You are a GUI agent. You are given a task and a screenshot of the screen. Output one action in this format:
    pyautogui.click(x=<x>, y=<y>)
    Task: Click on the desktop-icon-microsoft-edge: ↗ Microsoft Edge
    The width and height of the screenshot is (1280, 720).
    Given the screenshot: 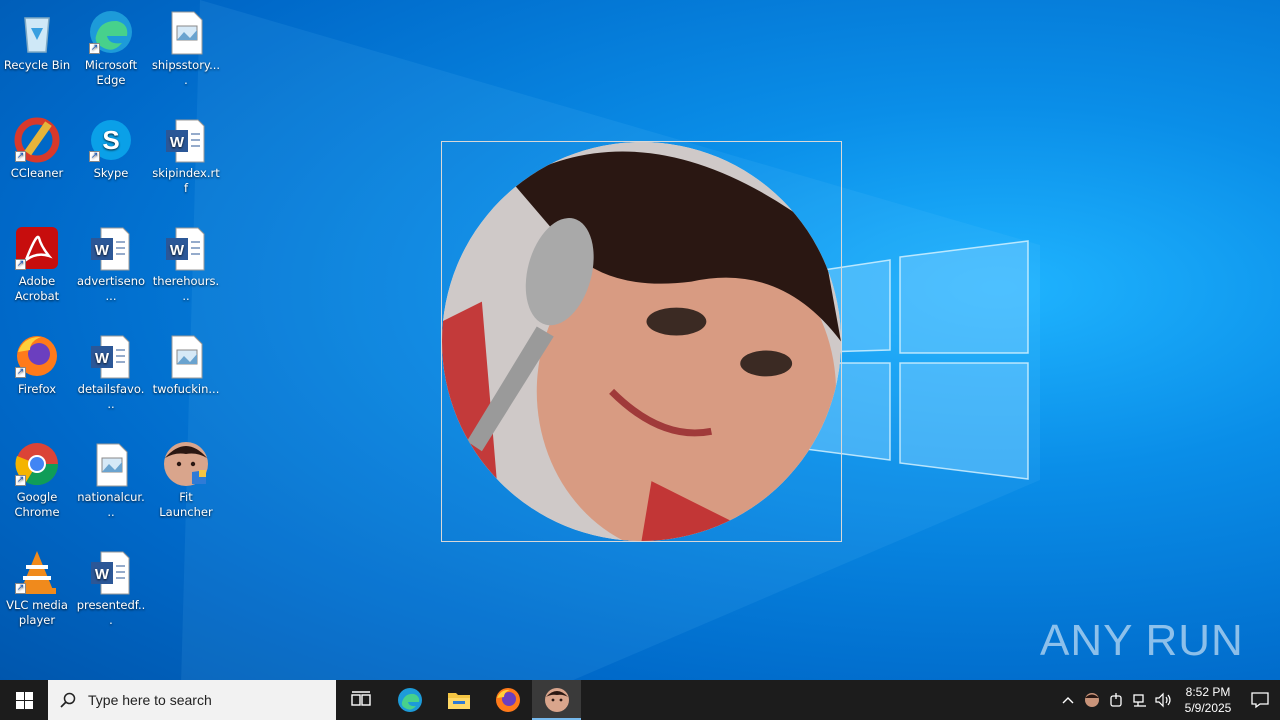 What is the action you would take?
    pyautogui.click(x=111, y=48)
    